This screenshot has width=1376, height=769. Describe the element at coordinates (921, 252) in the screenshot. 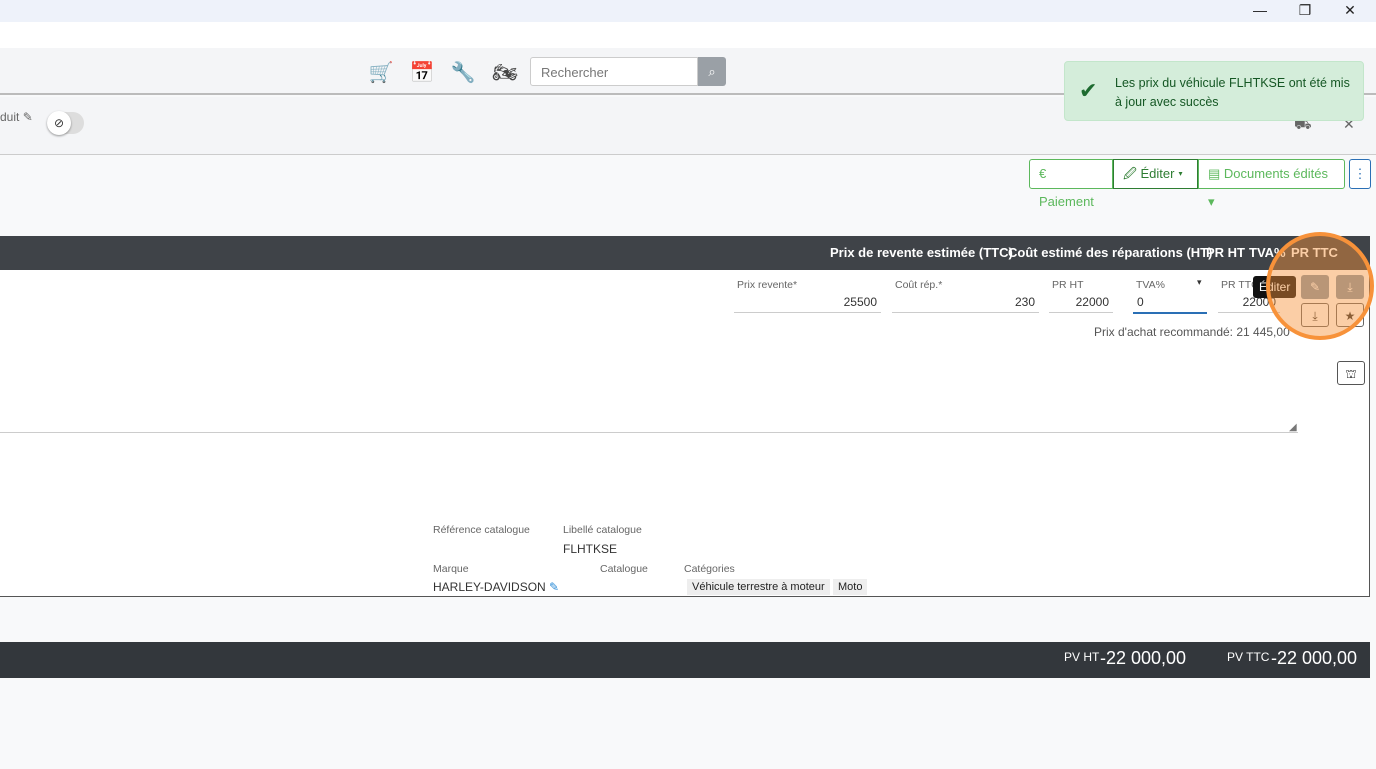

I see `col-resale: Prix de revente estimée (TTC)` at that location.